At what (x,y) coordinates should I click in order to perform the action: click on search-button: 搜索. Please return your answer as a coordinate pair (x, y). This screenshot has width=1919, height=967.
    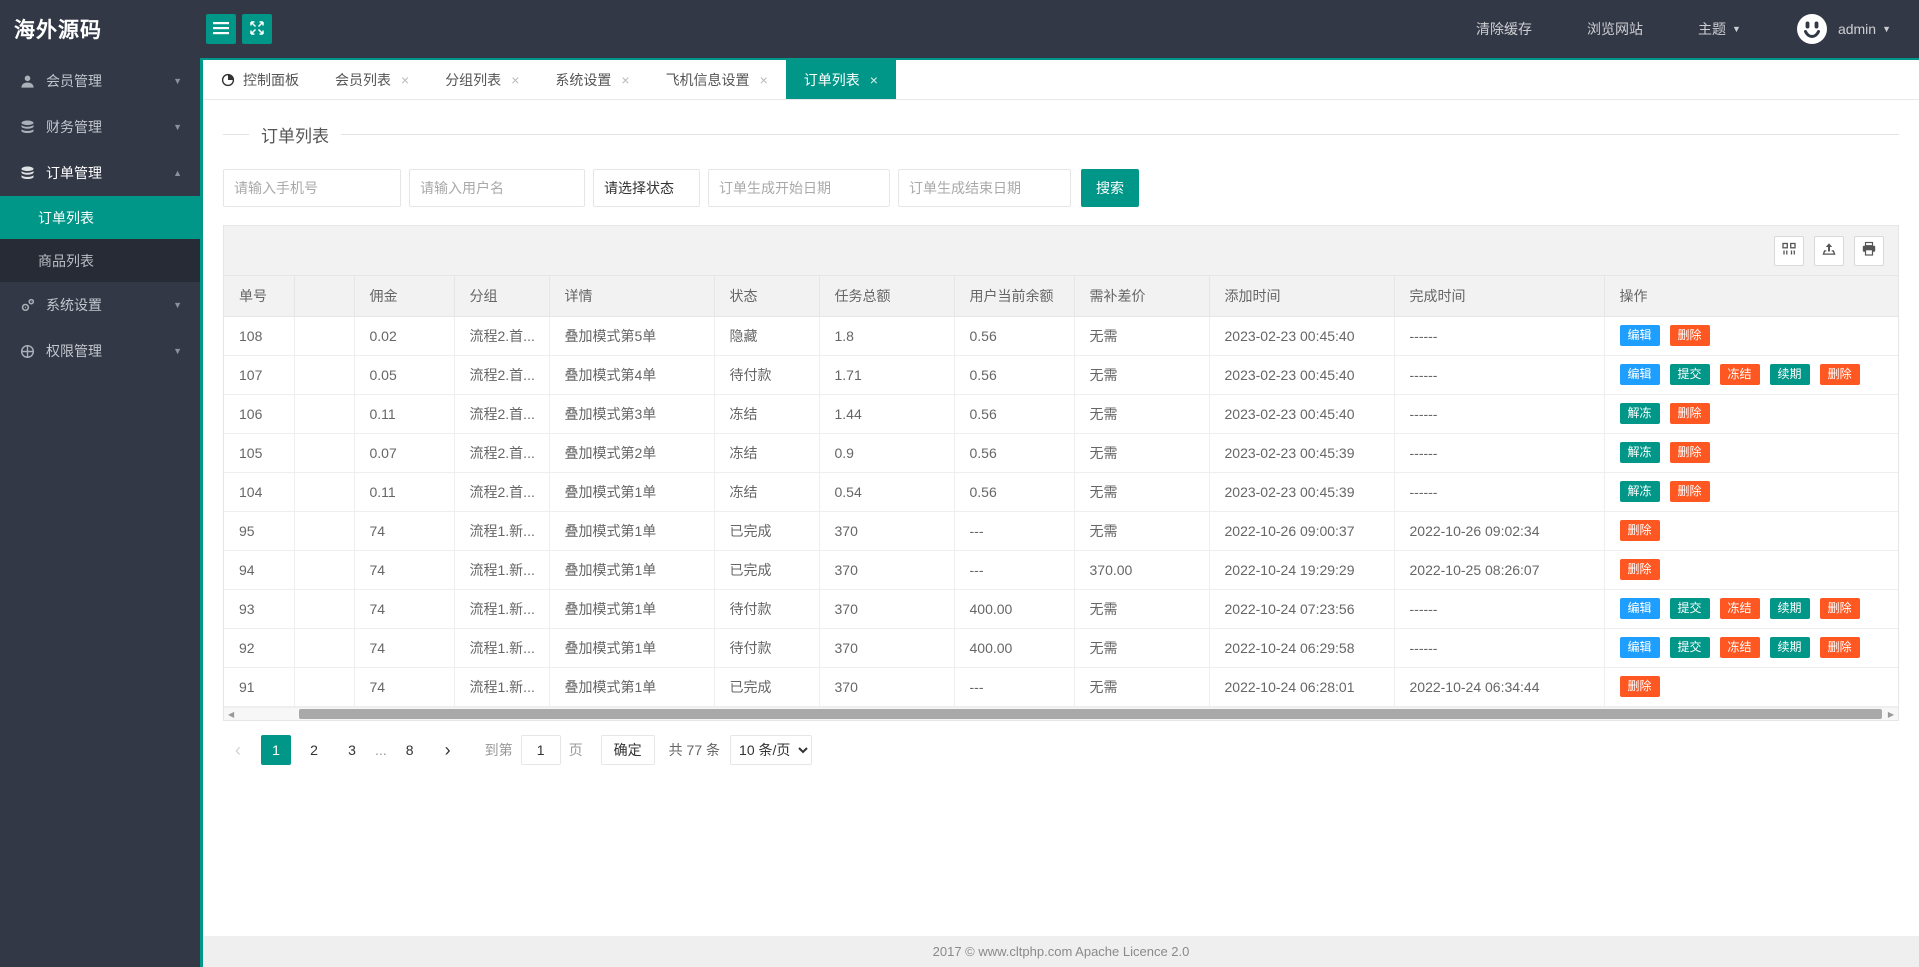
    Looking at the image, I should click on (1110, 188).